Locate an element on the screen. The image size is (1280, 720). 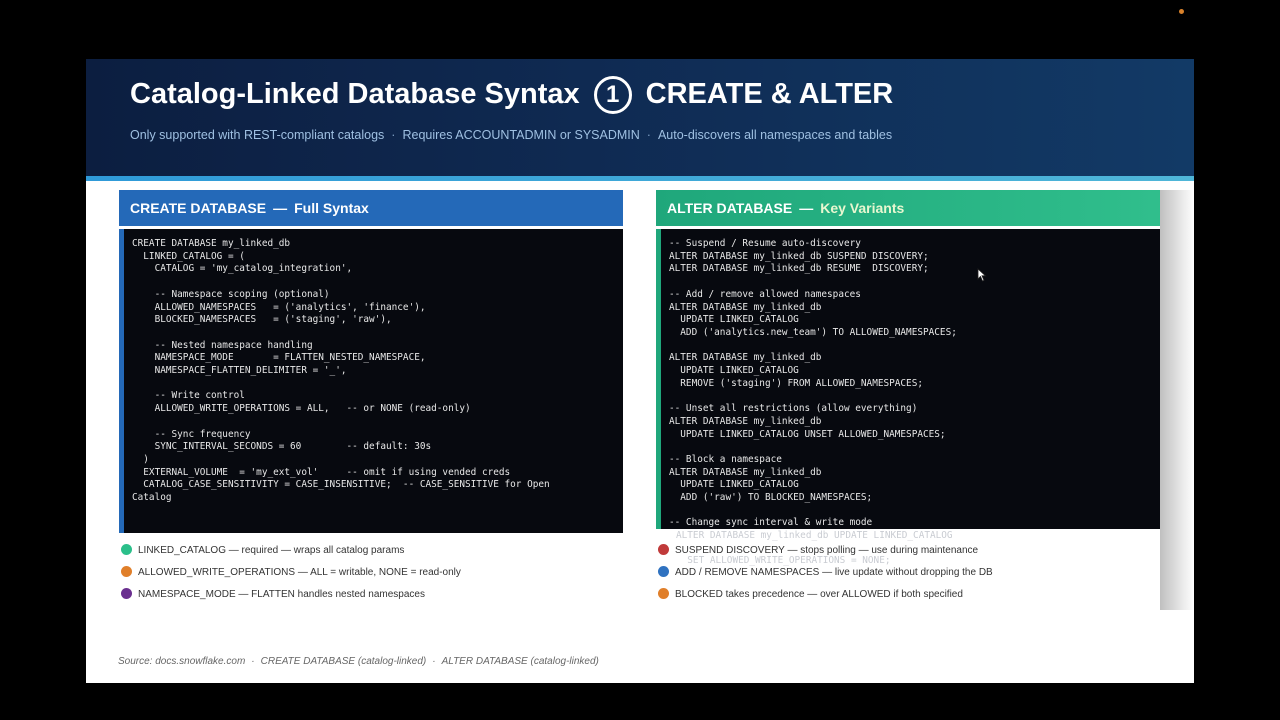
title-number-badge: 1 is located at coordinates (612, 95).